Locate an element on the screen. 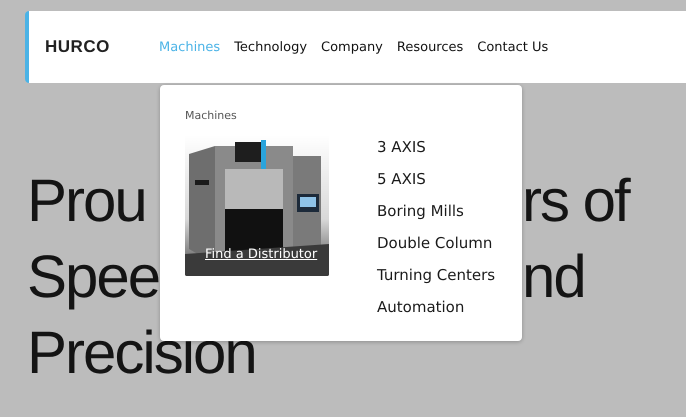 The height and width of the screenshot is (417, 686). nav-link: Company is located at coordinates (352, 47).